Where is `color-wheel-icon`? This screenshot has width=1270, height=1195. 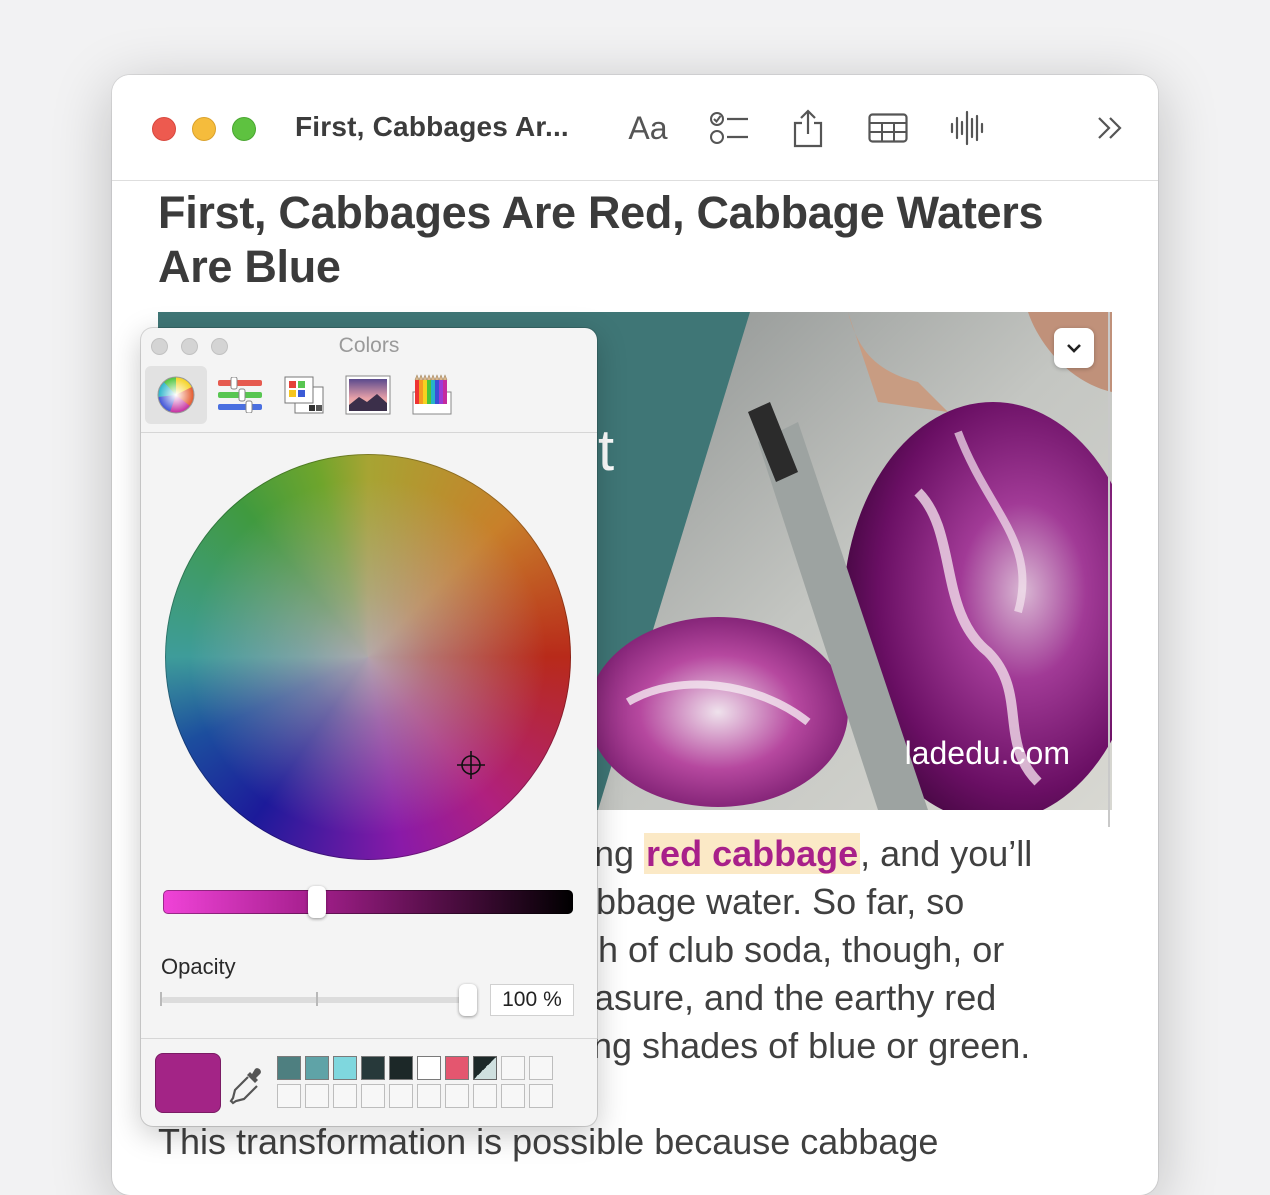 color-wheel-icon is located at coordinates (176, 395).